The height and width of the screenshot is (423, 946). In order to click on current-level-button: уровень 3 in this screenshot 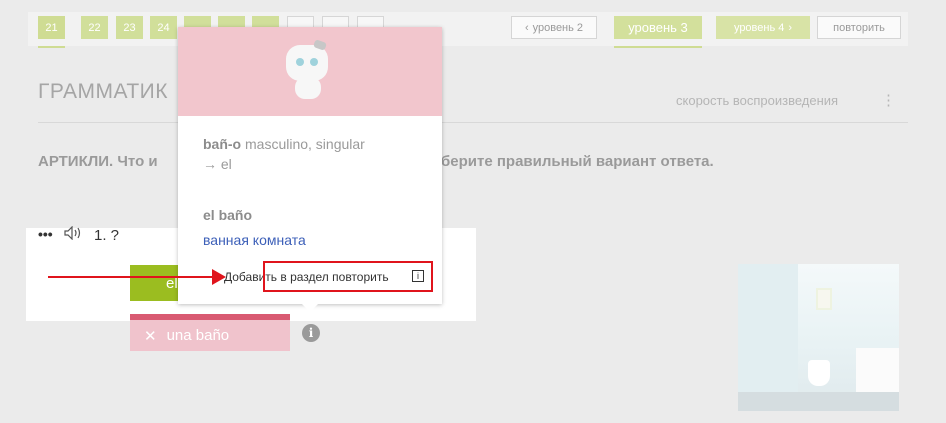, I will do `click(658, 27)`.